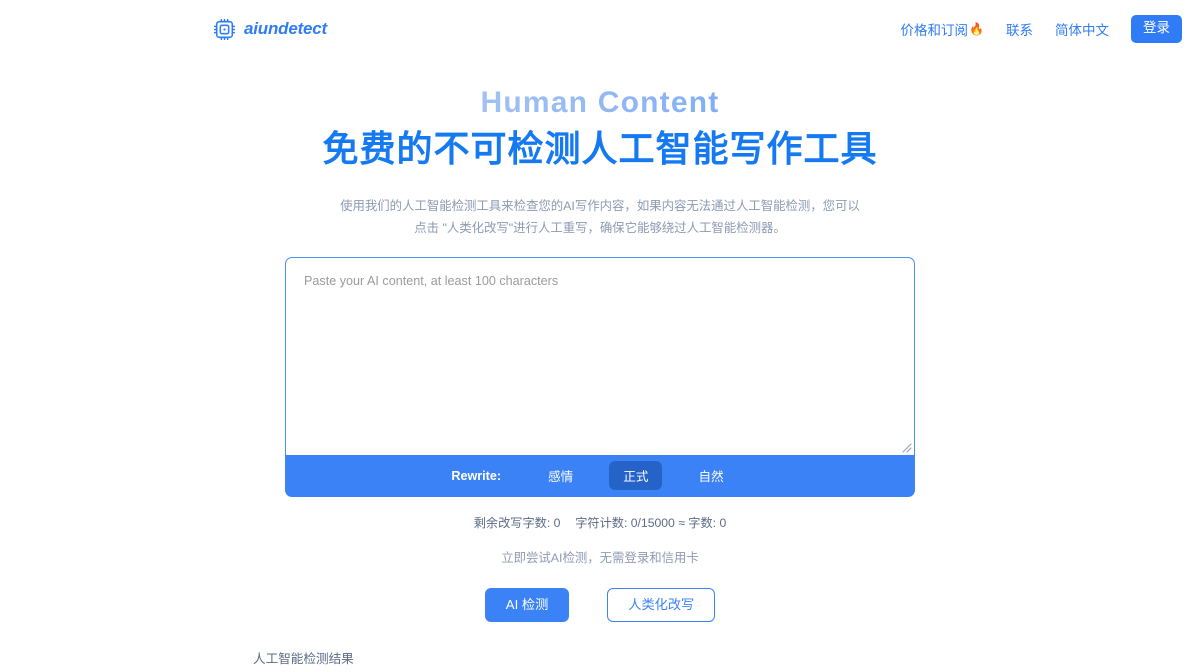 The image size is (1200, 672). I want to click on char-count-label: 字符计数:, so click(601, 522).